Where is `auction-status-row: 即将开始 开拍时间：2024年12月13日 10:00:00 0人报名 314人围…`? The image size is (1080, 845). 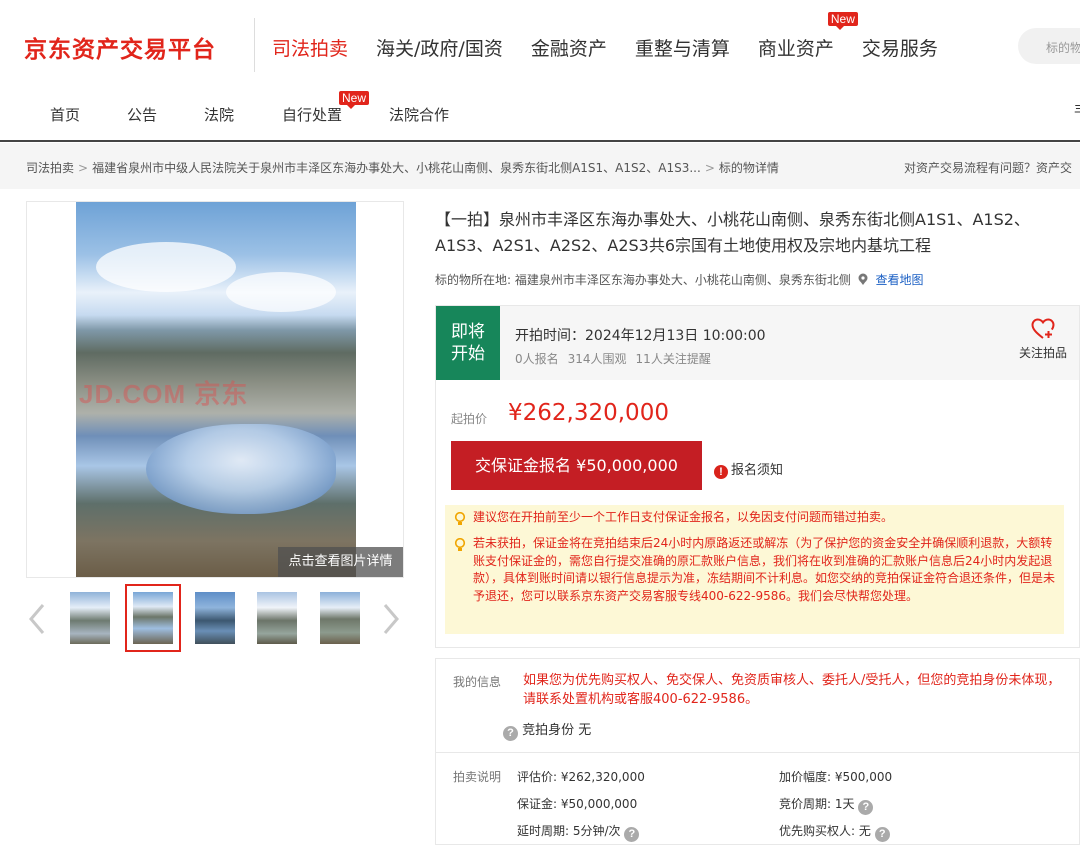 auction-status-row: 即将开始 开拍时间：2024年12月13日 10:00:00 0人报名 314人围… is located at coordinates (757, 343).